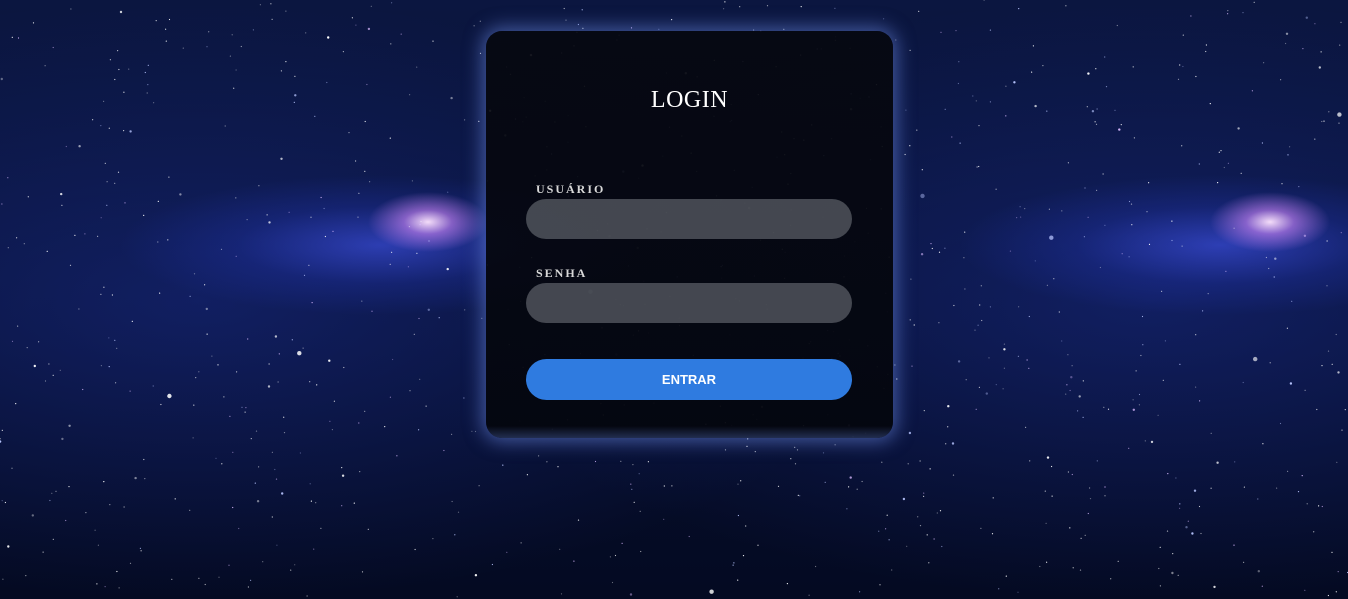 The height and width of the screenshot is (599, 1348). Describe the element at coordinates (689, 303) in the screenshot. I see `password-input` at that location.